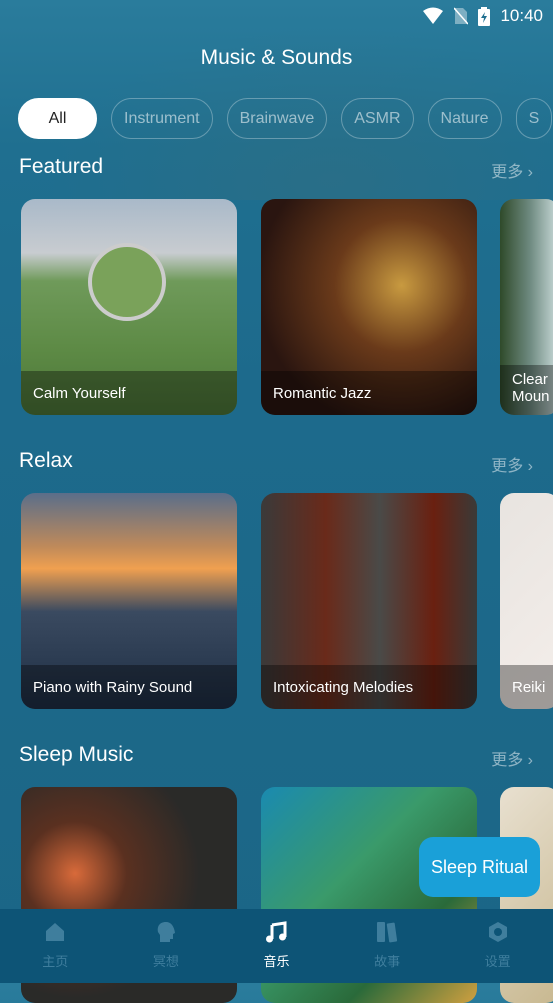 The height and width of the screenshot is (1003, 553). What do you see at coordinates (479, 867) in the screenshot?
I see `sleep-ritual-button: Sleep Ritual` at bounding box center [479, 867].